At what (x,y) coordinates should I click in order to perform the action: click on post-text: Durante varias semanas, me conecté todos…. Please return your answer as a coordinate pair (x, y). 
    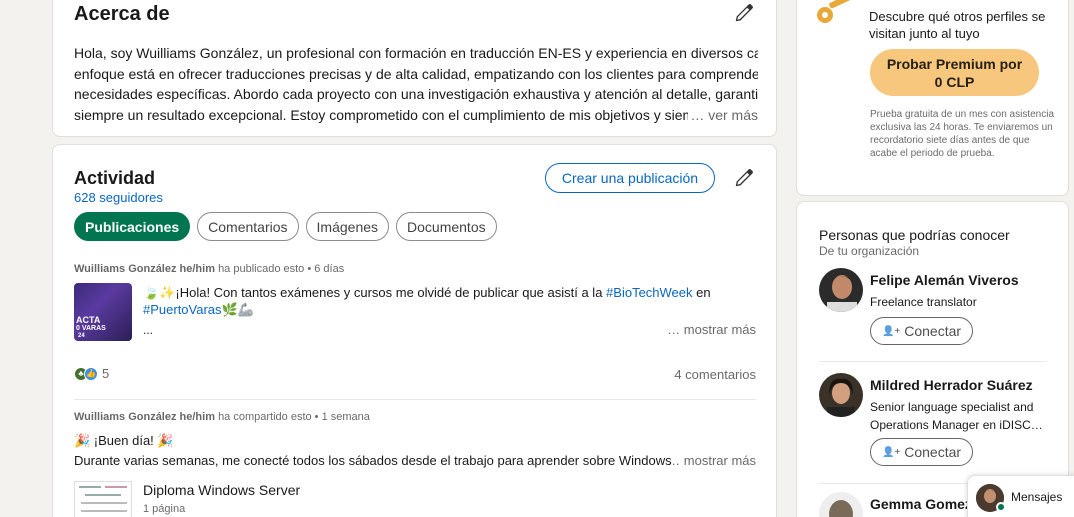
    Looking at the image, I should click on (374, 460).